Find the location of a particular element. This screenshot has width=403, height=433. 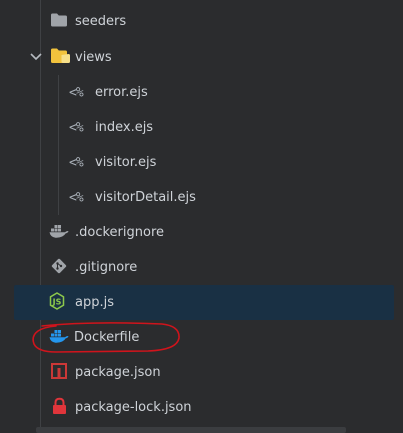

tree-item-label: visitor.ejs is located at coordinates (126, 162).